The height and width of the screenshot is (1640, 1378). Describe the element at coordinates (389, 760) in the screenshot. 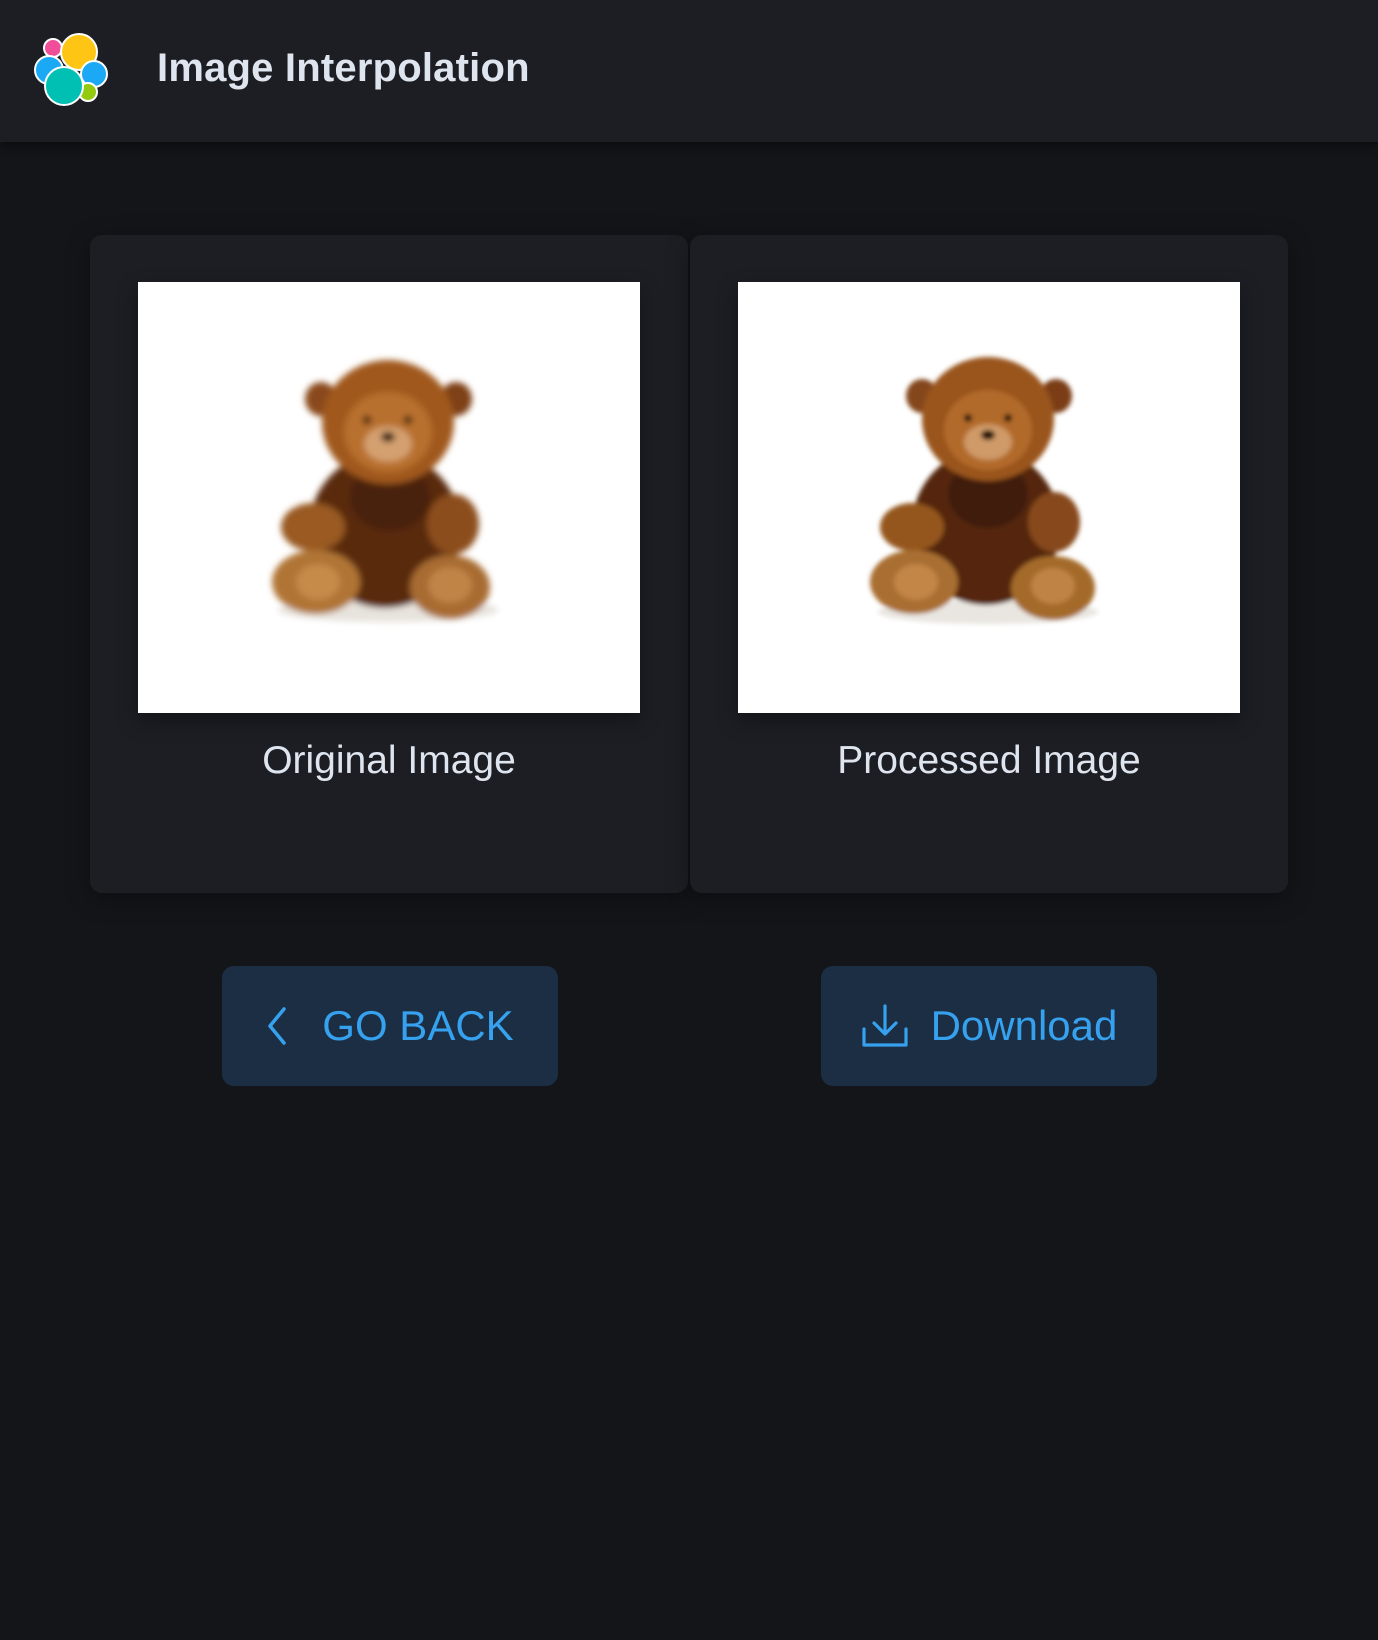

I see `original-image-caption: Original Image` at that location.